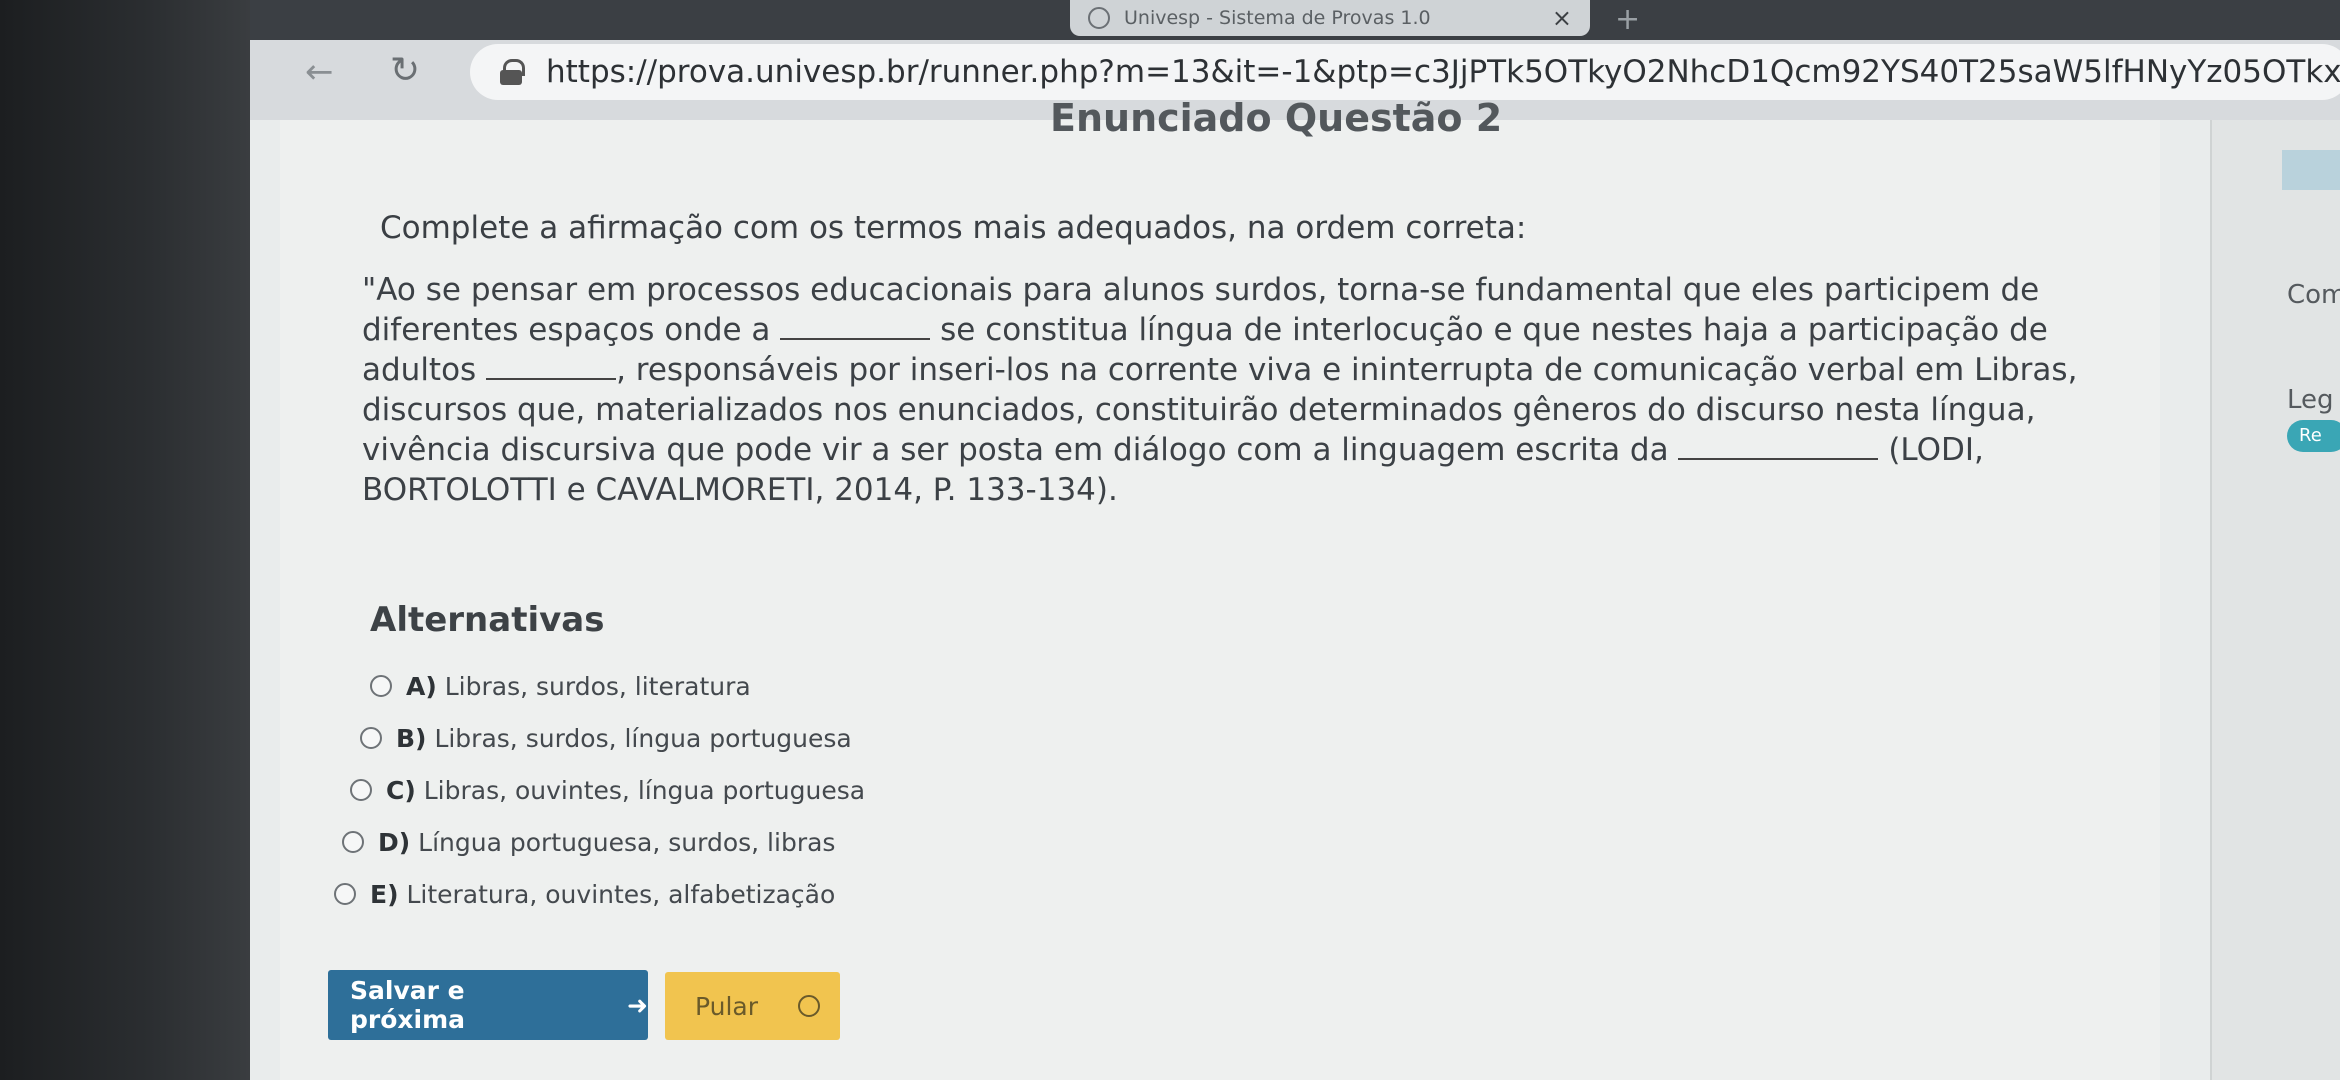  What do you see at coordinates (512, 72) in the screenshot?
I see `lock-icon` at bounding box center [512, 72].